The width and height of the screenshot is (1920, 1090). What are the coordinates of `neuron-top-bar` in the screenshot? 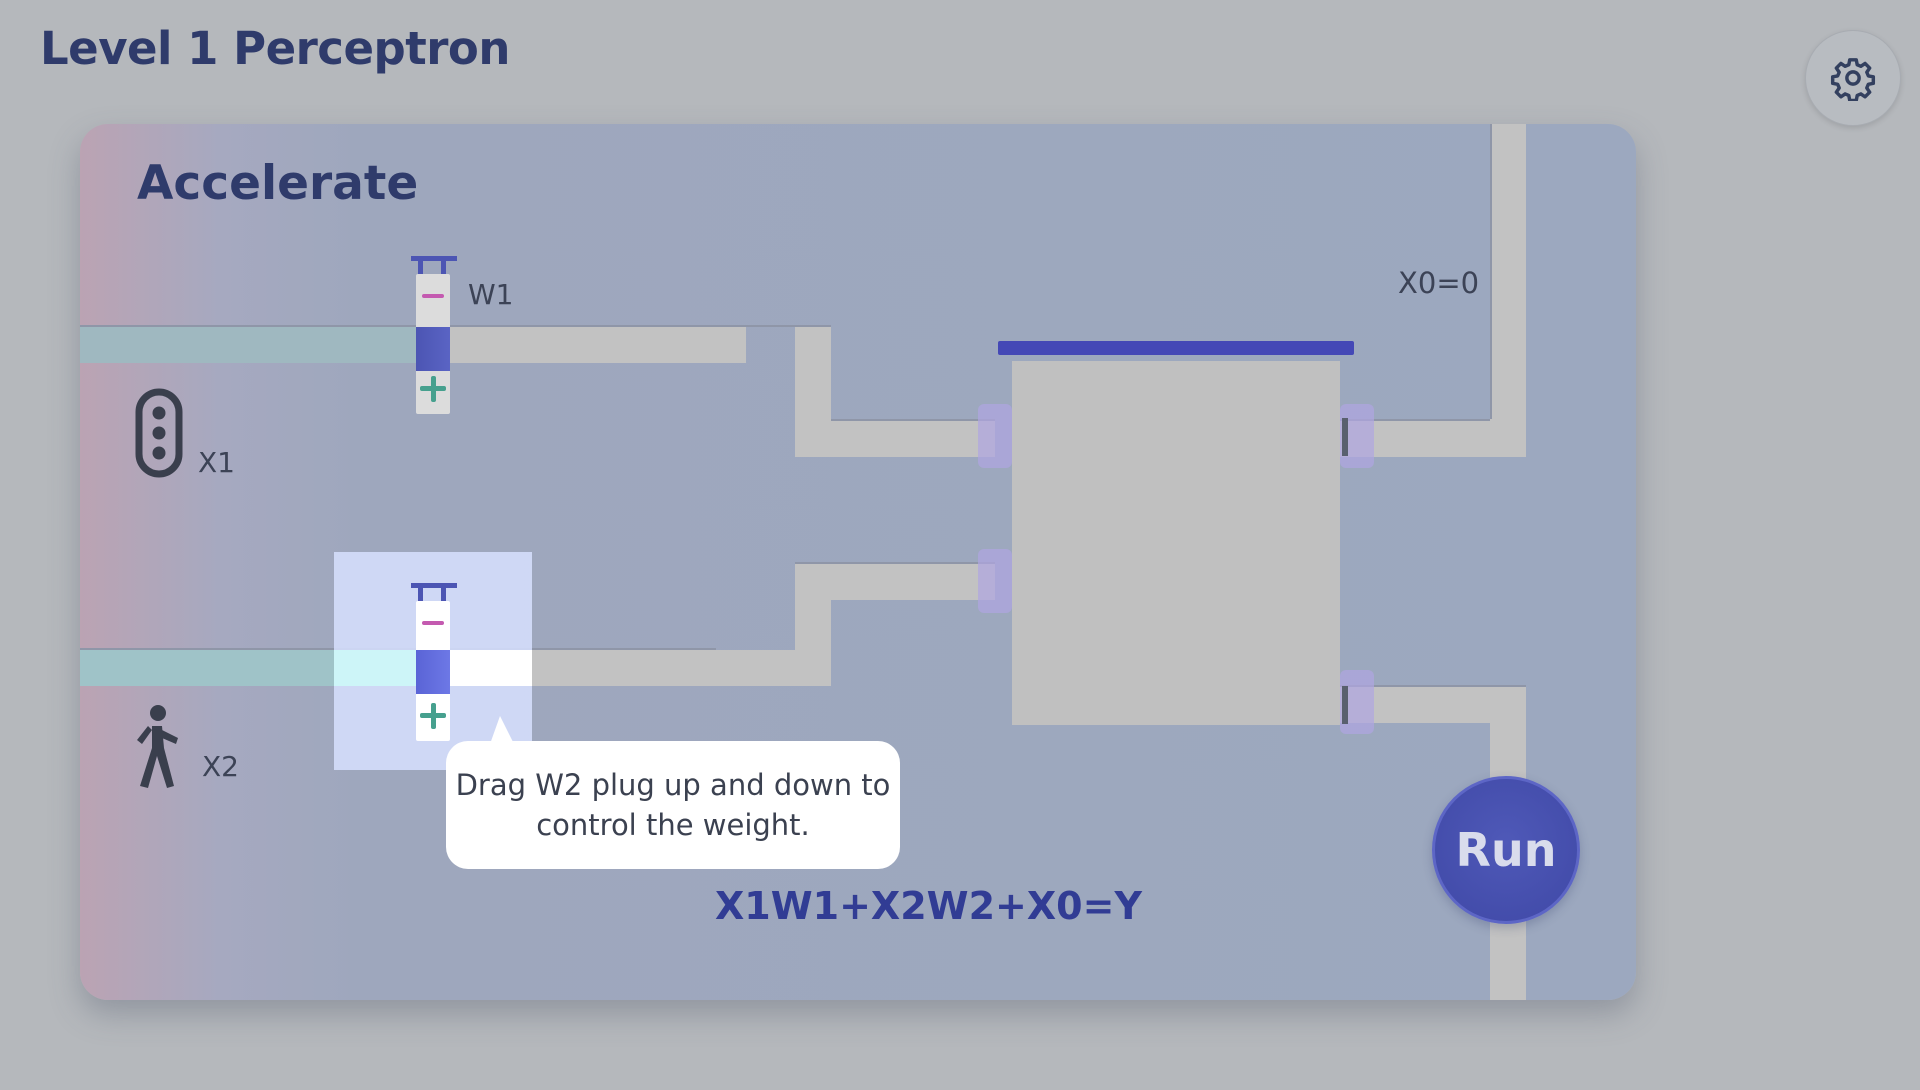 It's located at (1176, 348).